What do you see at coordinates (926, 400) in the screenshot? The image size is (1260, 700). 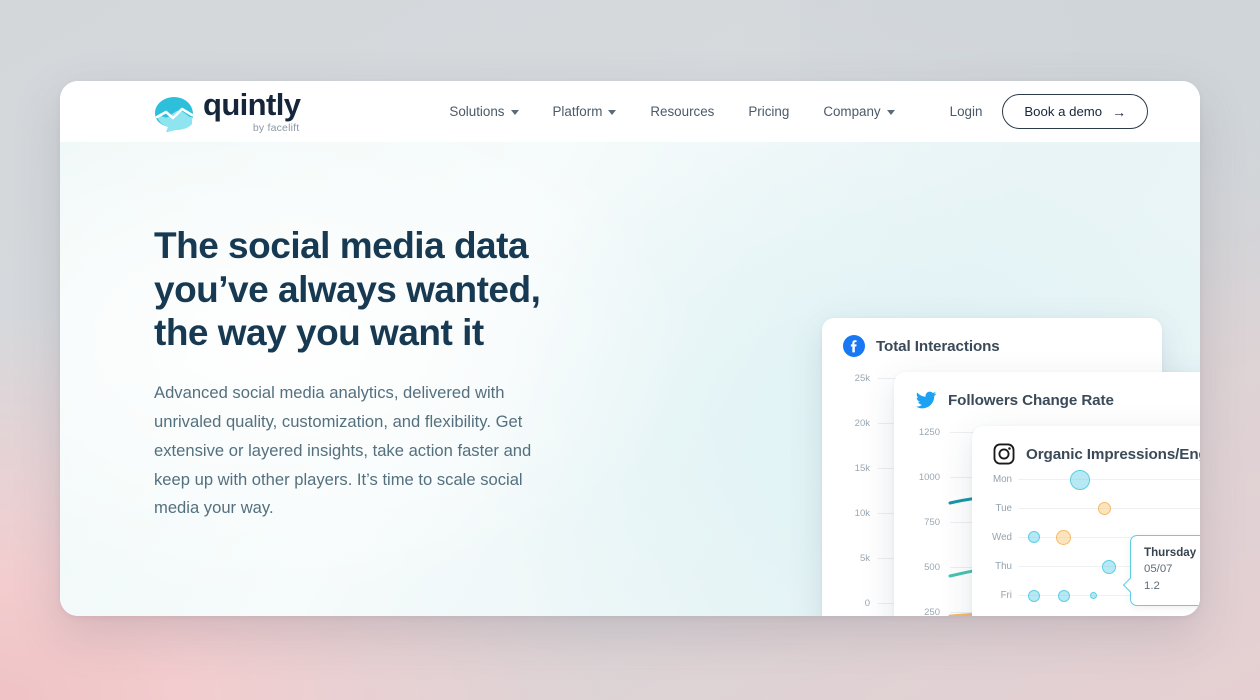 I see `twitter-icon` at bounding box center [926, 400].